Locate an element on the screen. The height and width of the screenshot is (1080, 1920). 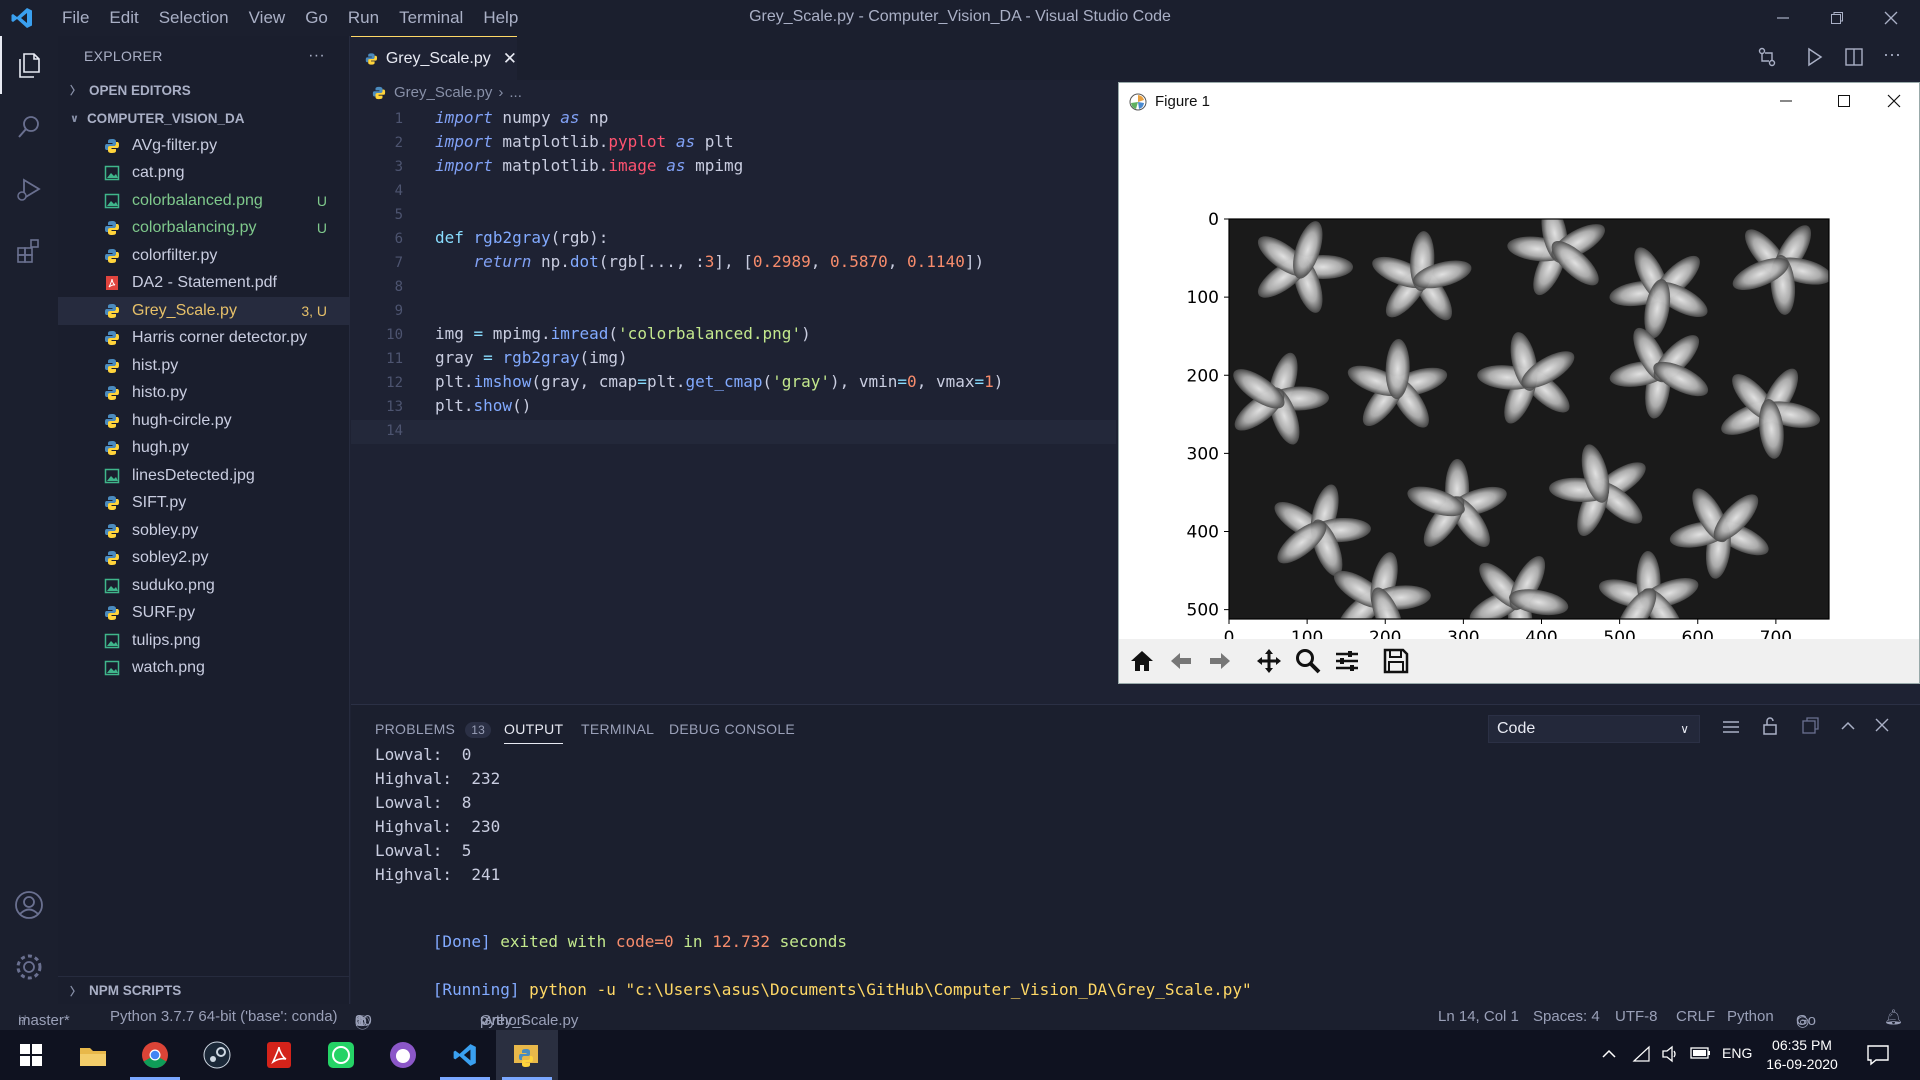
file-item: AVg-filter.py is located at coordinates (203, 146).